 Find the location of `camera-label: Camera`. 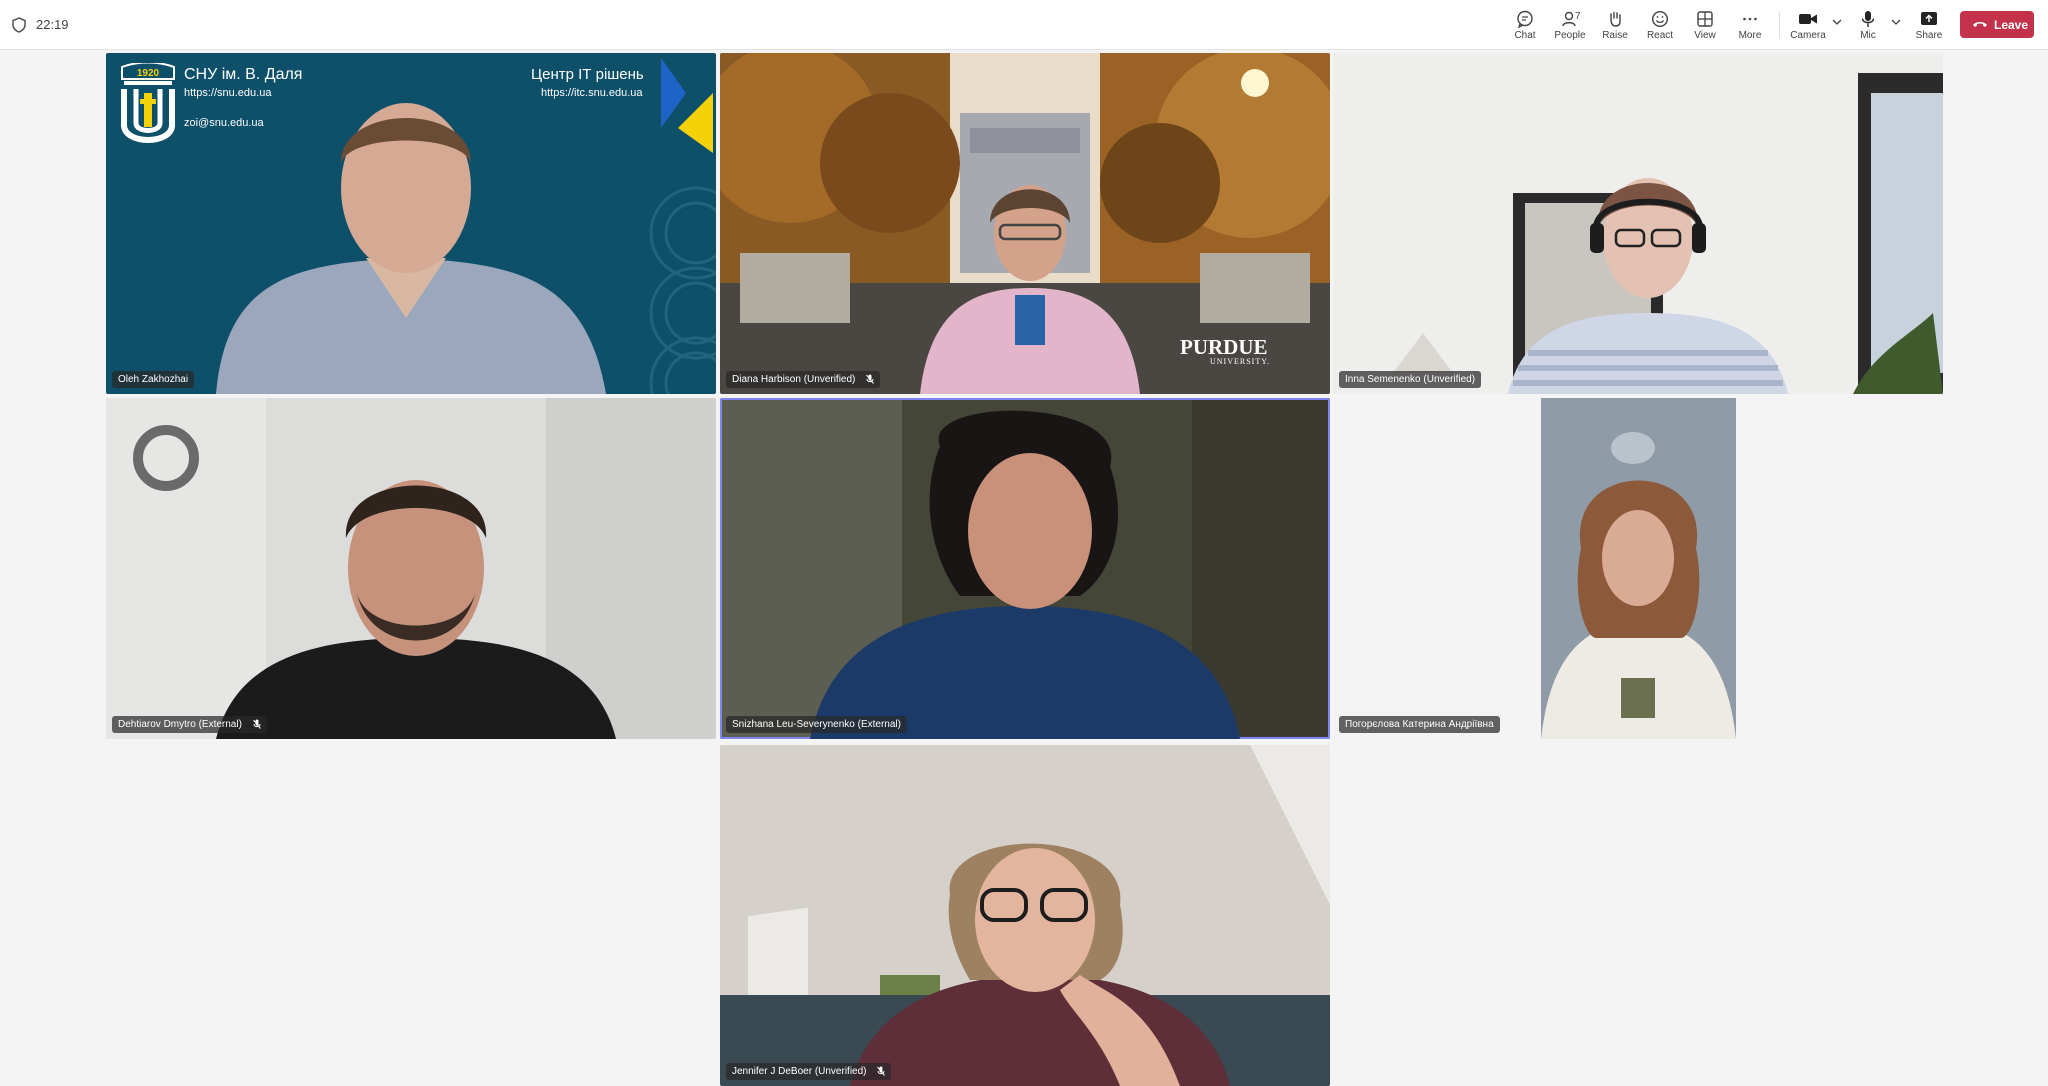

camera-label: Camera is located at coordinates (1808, 35).